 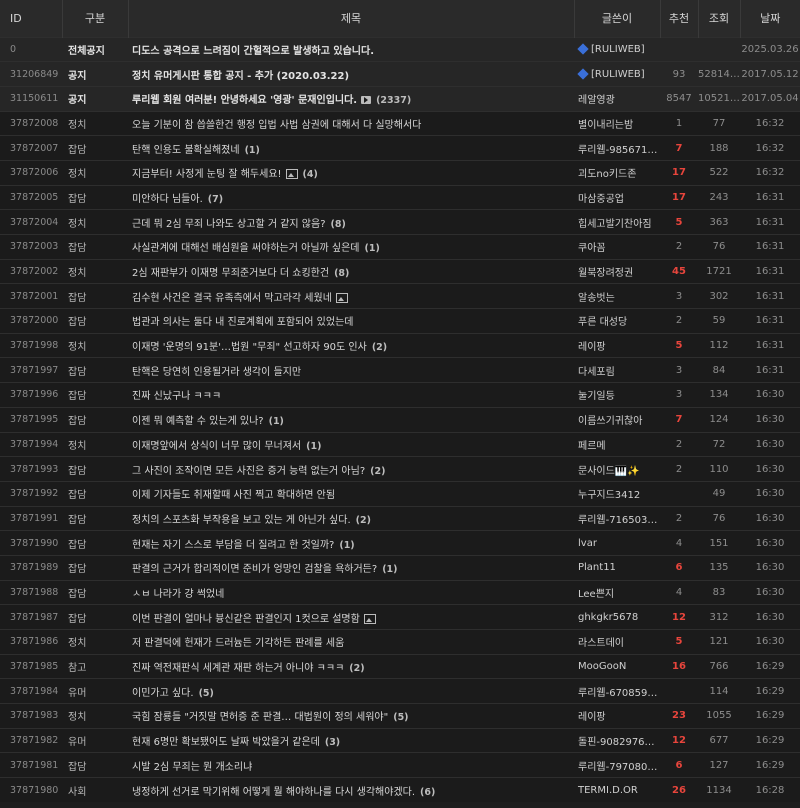 What do you see at coordinates (618, 49) in the screenshot?
I see `post-writer: [RULIWEB]` at bounding box center [618, 49].